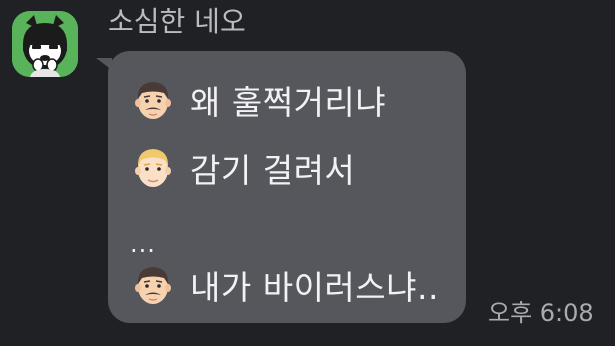  I want to click on message-line: 왜 훌쩍거리냐, so click(258, 100).